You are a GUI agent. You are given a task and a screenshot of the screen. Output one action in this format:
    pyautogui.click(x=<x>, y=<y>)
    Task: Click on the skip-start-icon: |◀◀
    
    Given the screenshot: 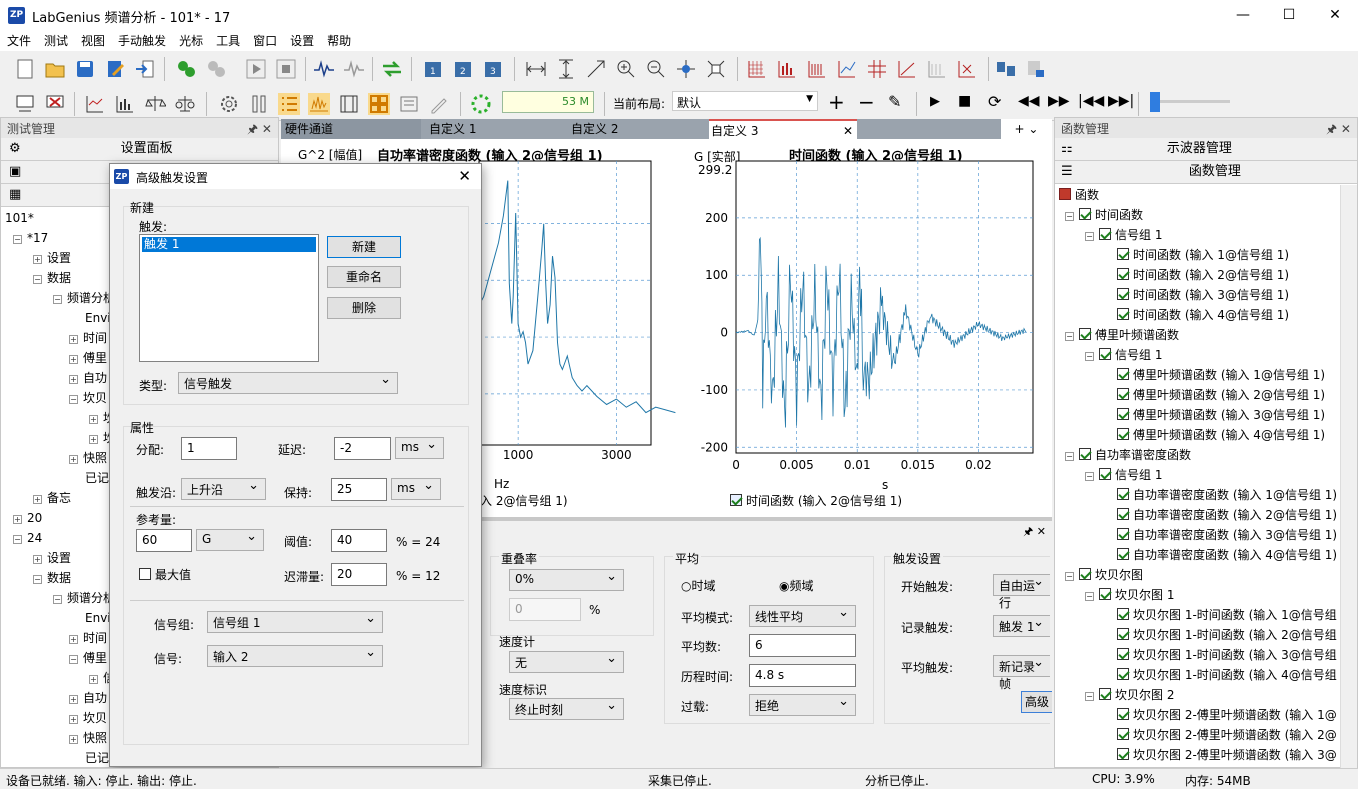 What is the action you would take?
    pyautogui.click(x=1091, y=101)
    